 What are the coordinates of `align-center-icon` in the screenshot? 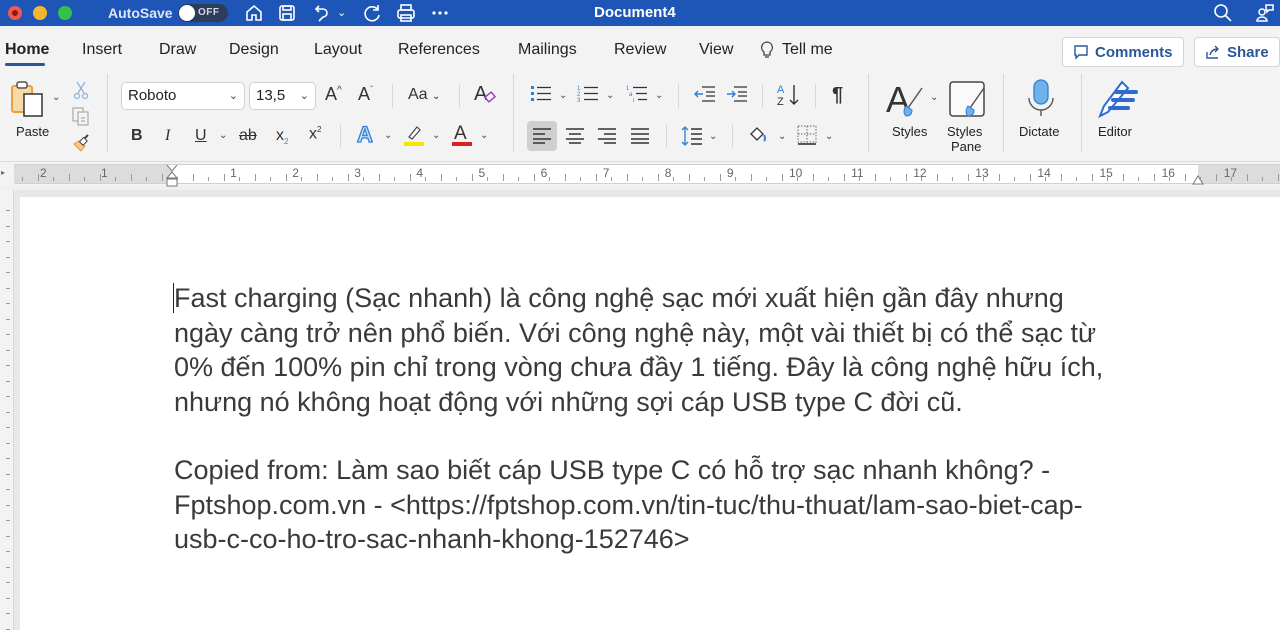 It's located at (575, 136).